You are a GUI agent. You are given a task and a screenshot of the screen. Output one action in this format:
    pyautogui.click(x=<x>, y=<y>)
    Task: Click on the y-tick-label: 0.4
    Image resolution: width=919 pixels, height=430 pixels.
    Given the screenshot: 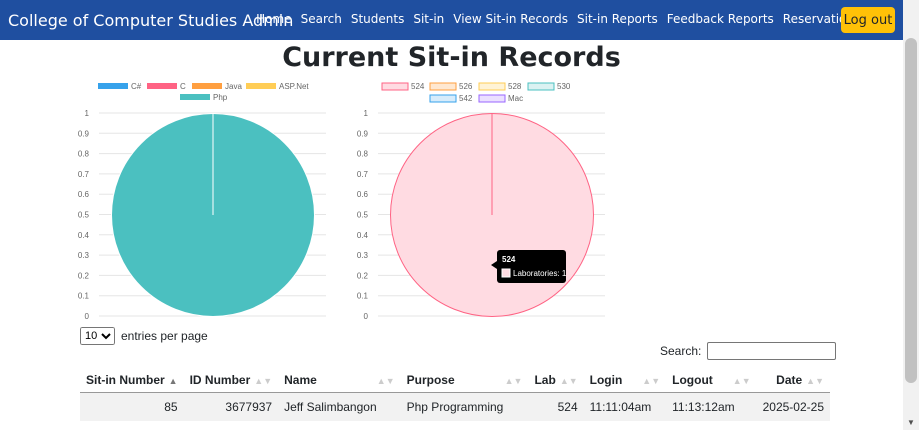 What is the action you would take?
    pyautogui.click(x=363, y=235)
    